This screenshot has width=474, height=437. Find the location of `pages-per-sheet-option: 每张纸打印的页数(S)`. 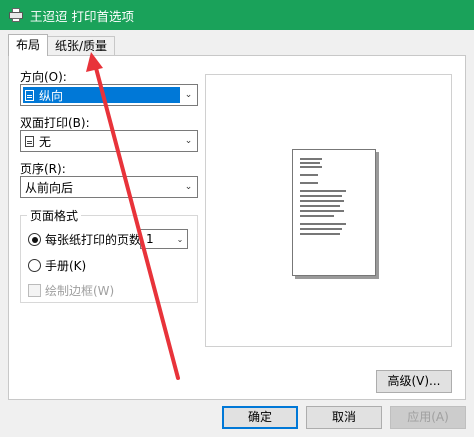

pages-per-sheet-option: 每张纸打印的页数(S) is located at coordinates (93, 239).